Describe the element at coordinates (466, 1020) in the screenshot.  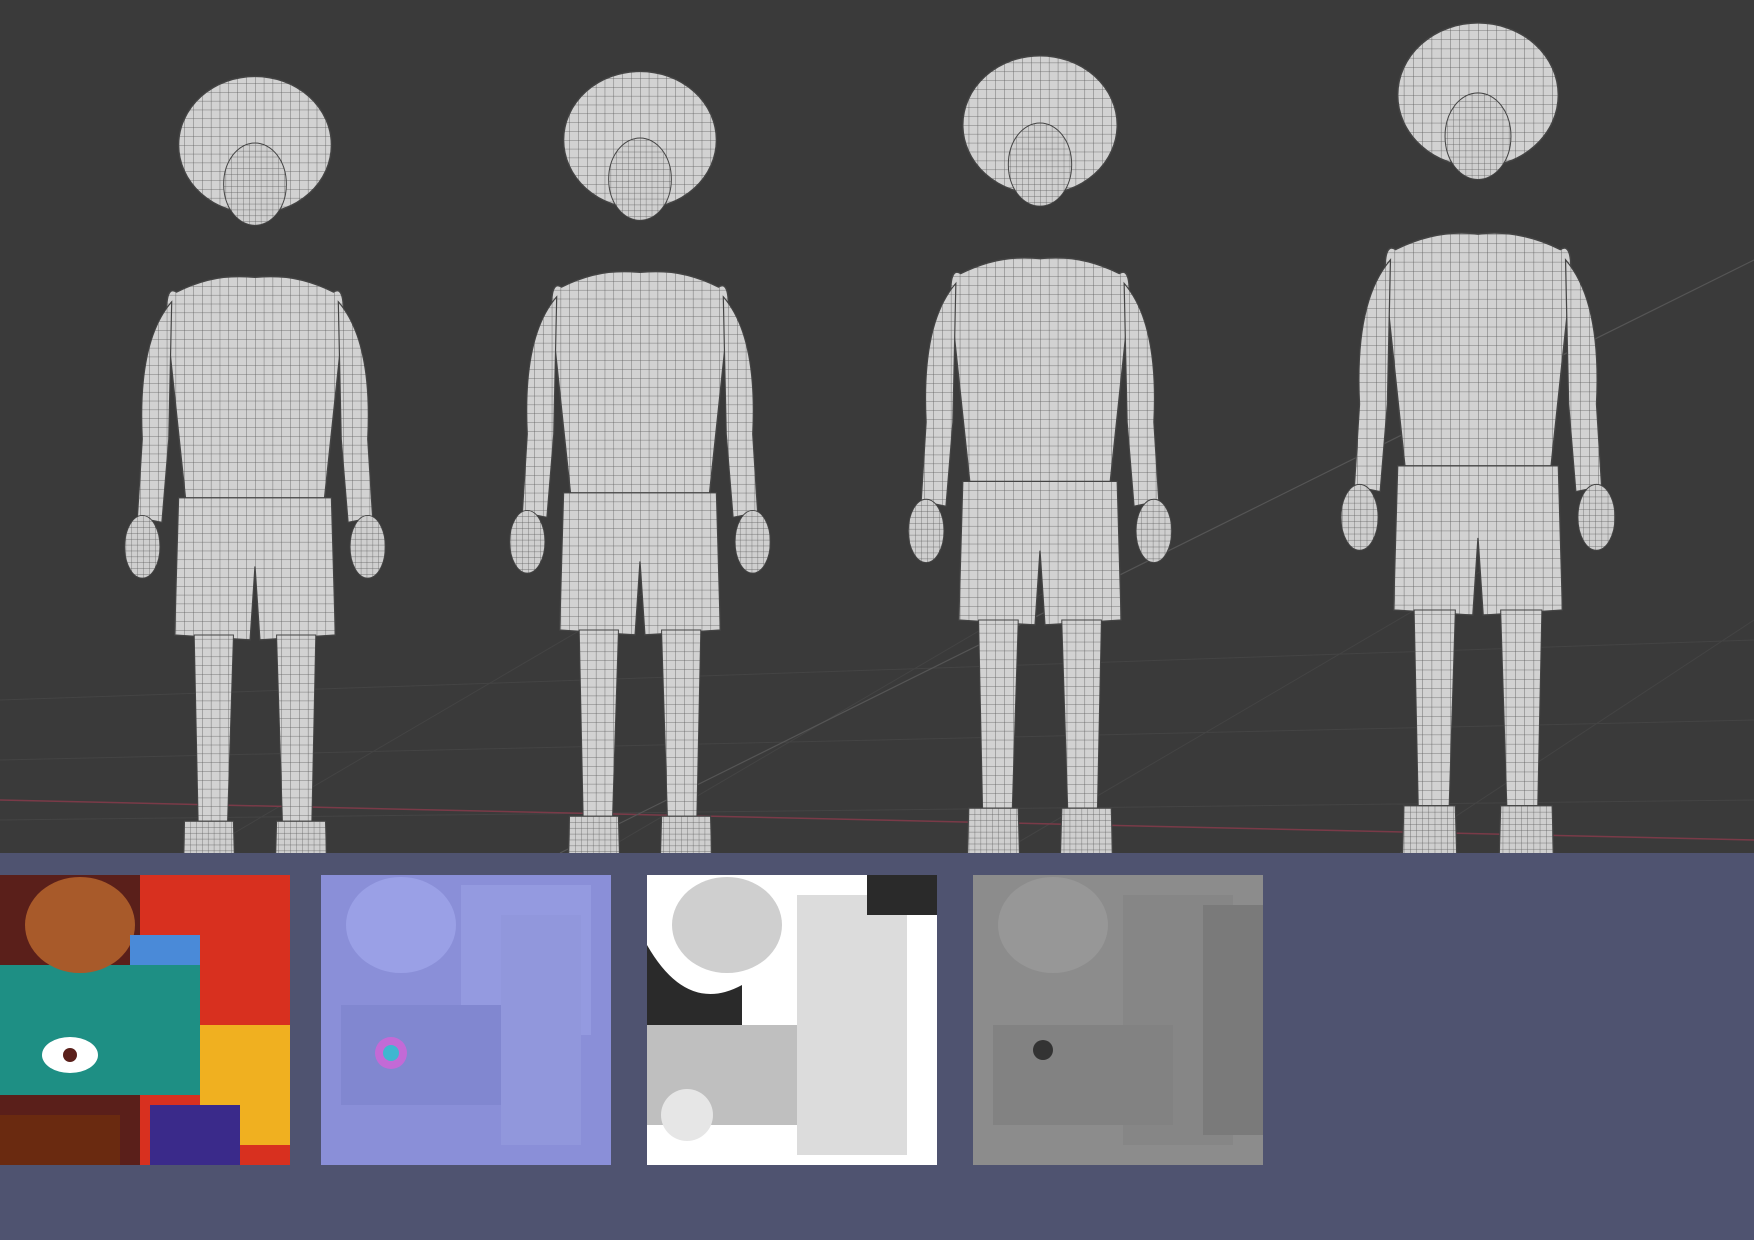
I see `normal-map-icon` at that location.